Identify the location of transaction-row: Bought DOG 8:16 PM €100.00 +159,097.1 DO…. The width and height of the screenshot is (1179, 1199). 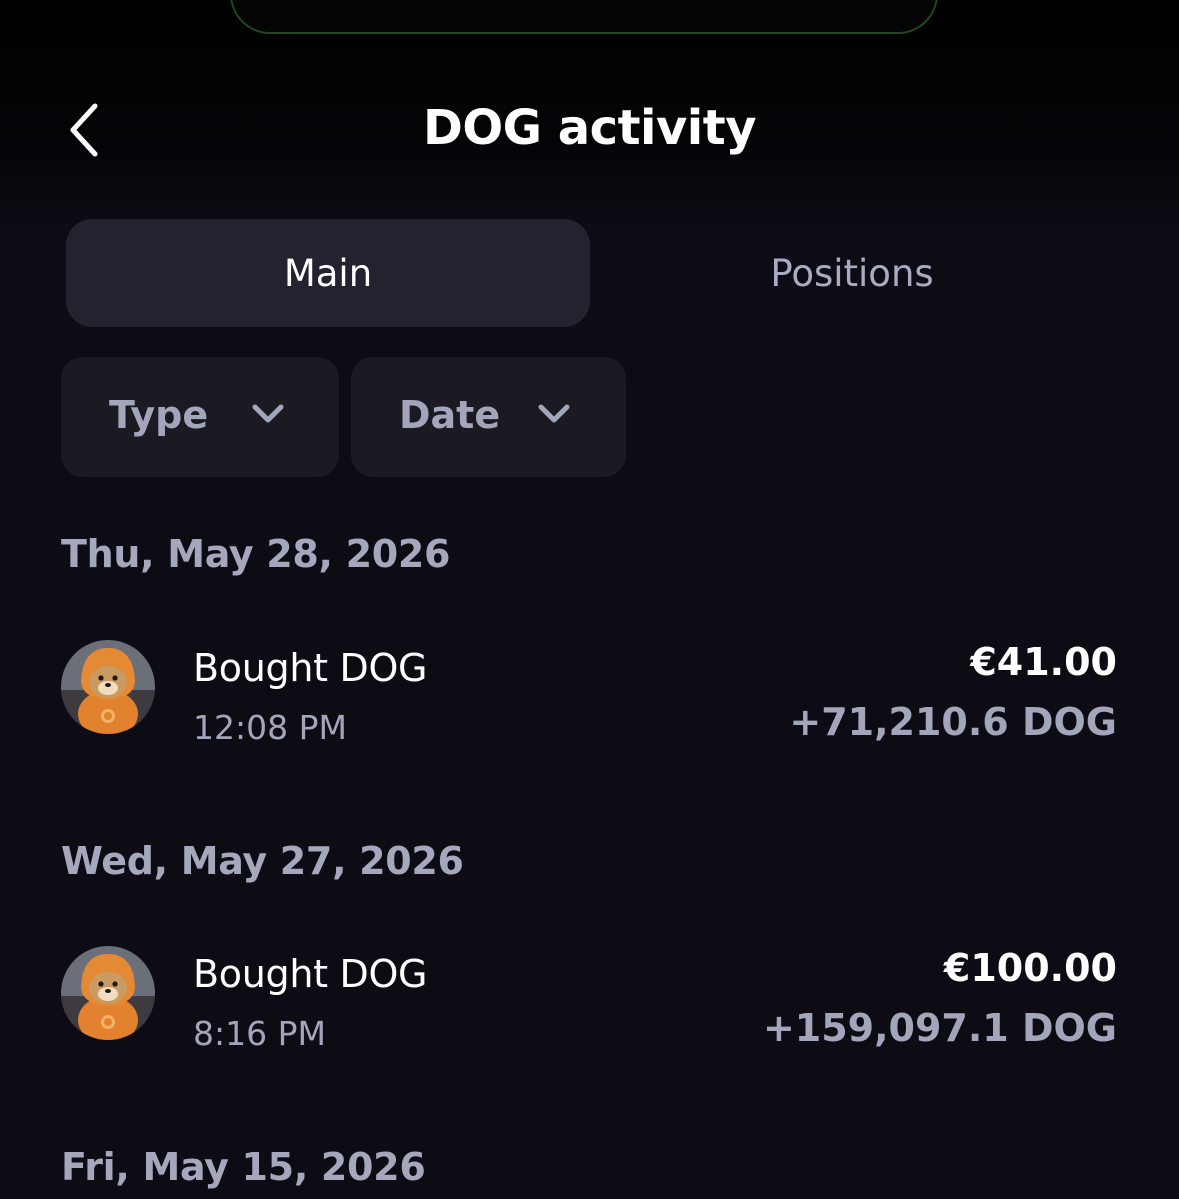
(589, 1006).